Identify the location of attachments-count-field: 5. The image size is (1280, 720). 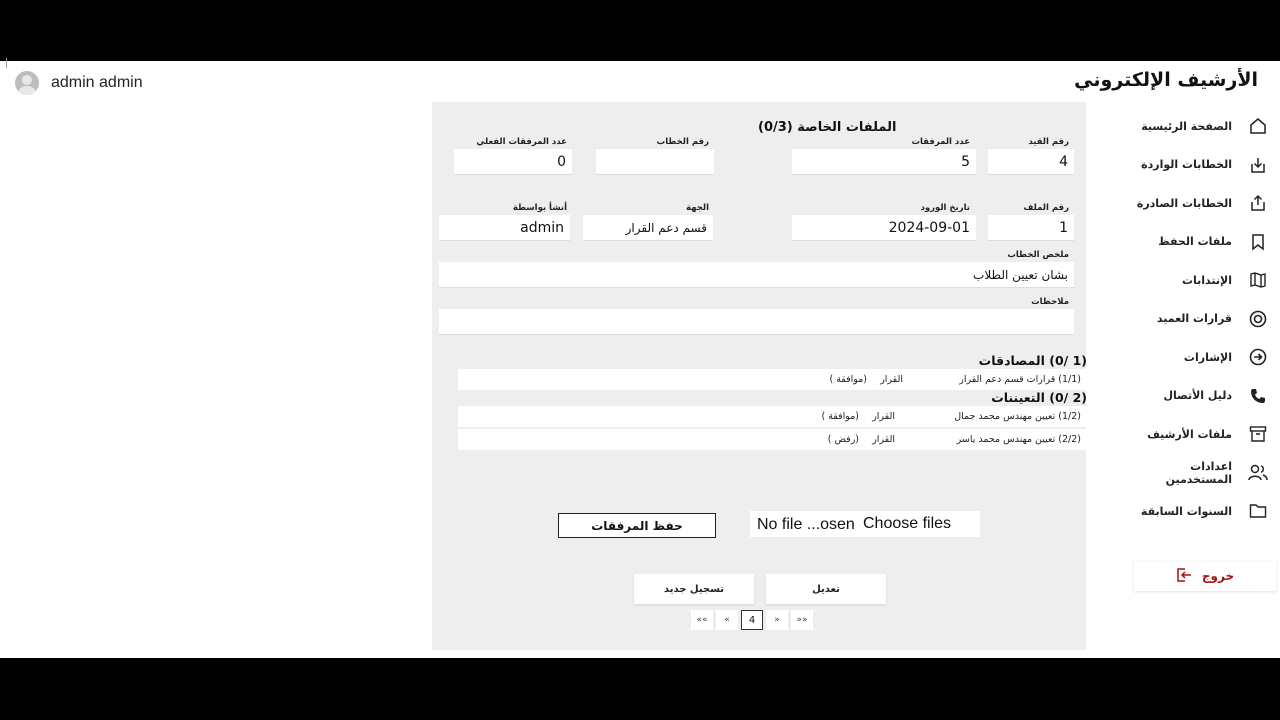
(884, 162).